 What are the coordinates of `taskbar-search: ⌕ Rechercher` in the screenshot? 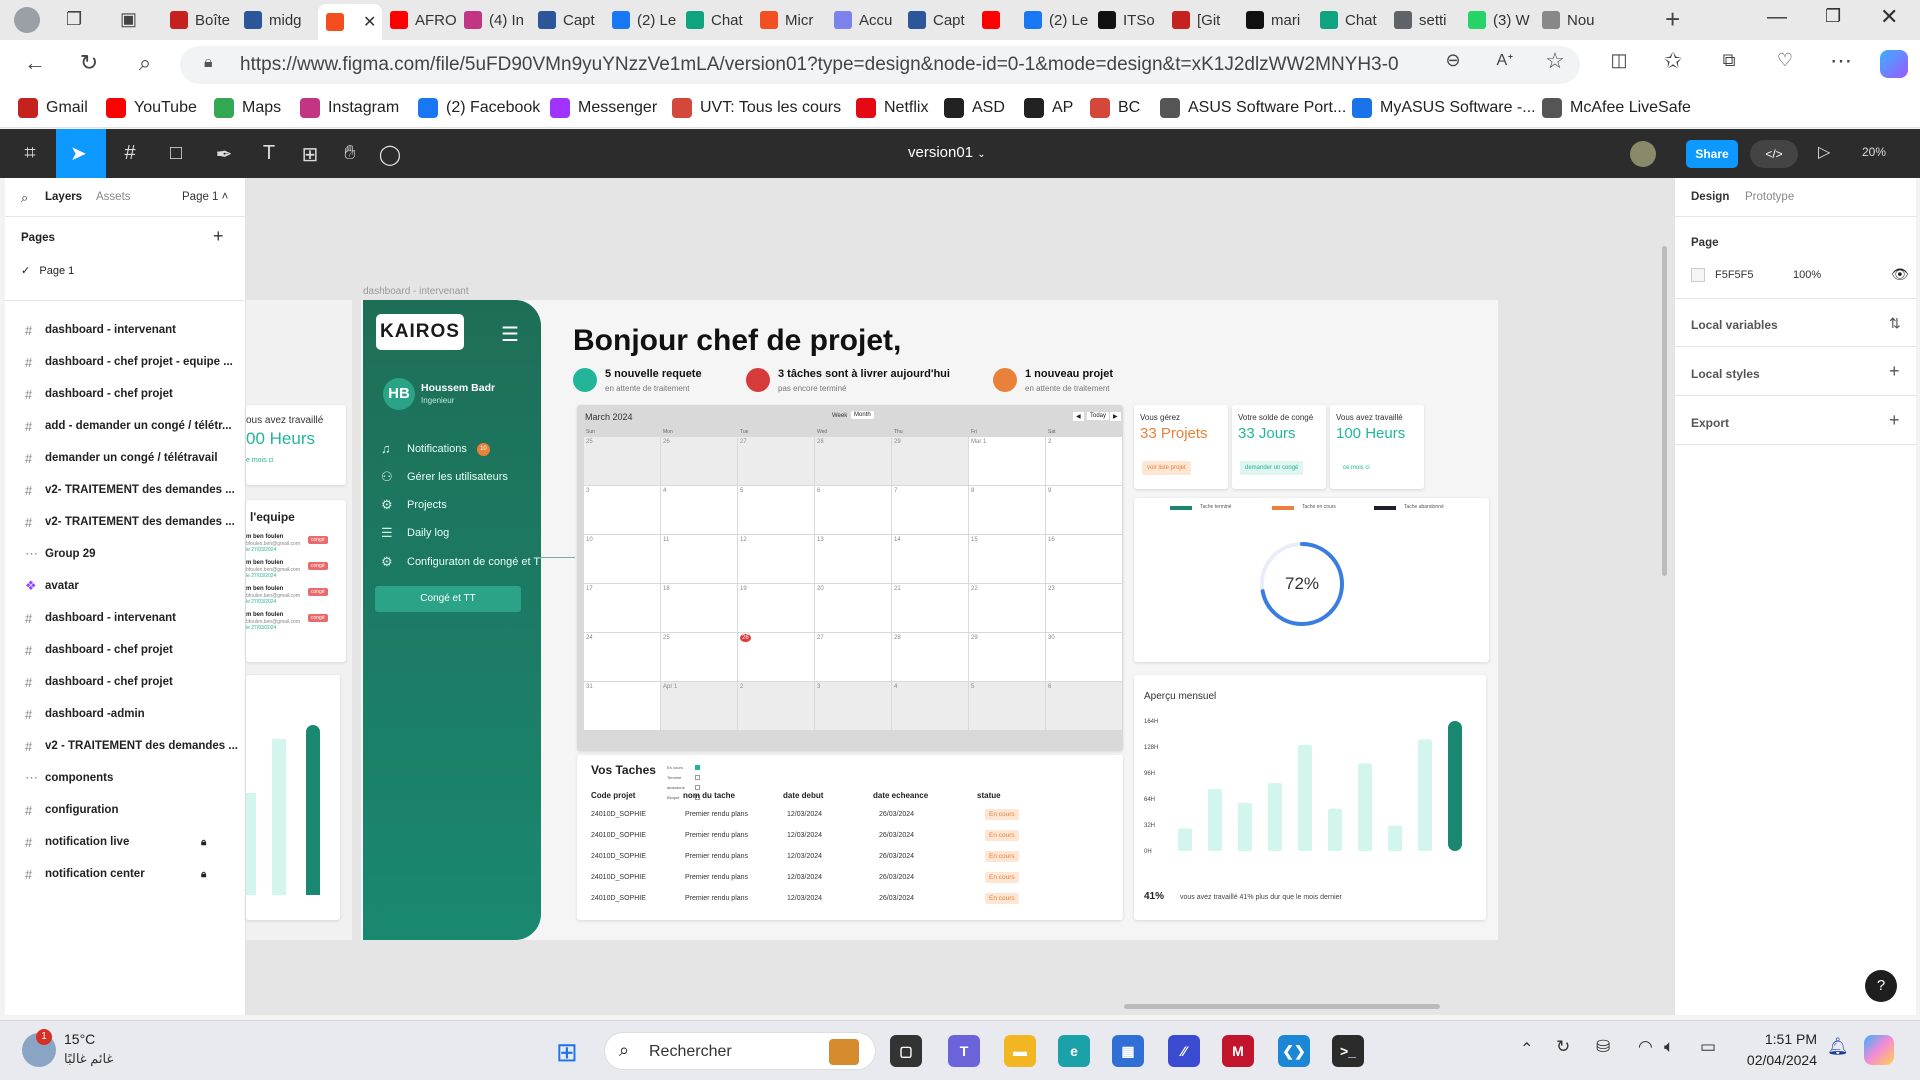 It's located at (740, 1051).